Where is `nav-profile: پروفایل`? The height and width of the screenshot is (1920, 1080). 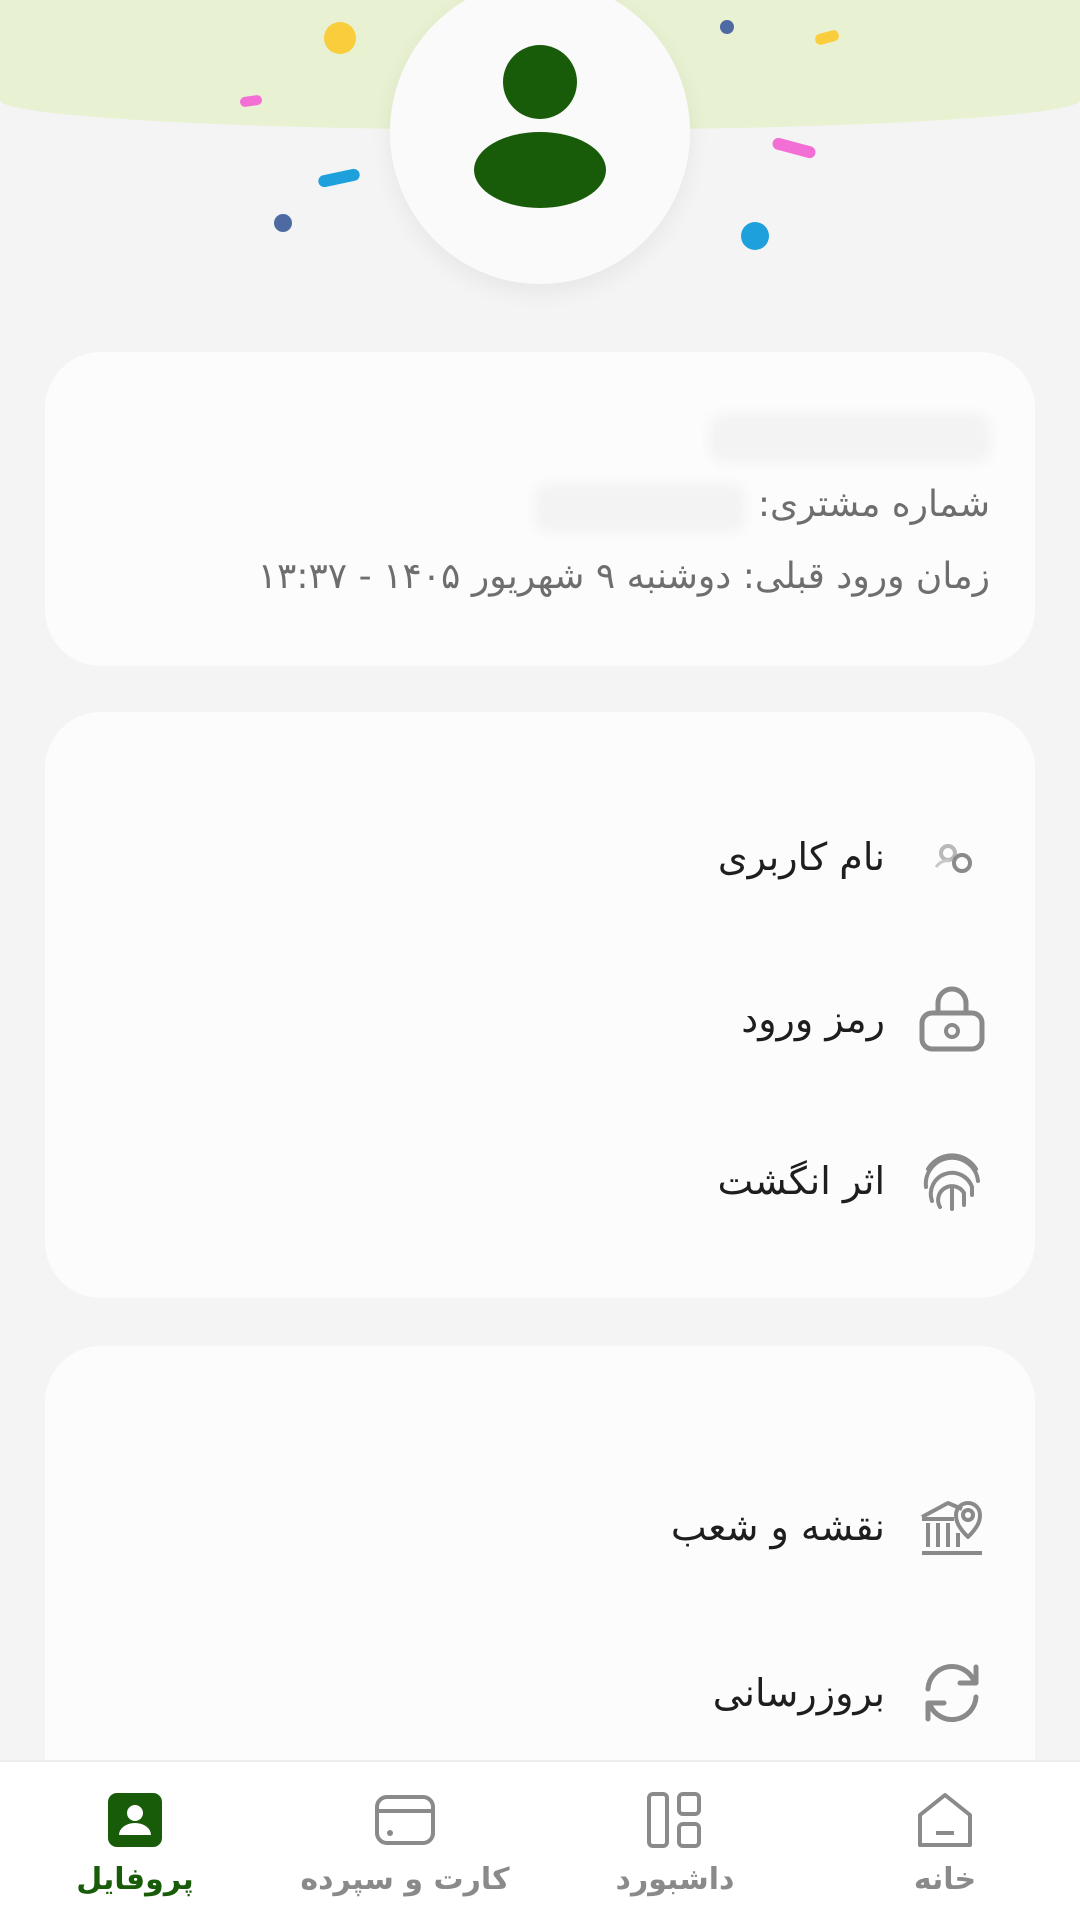 nav-profile: پروفایل is located at coordinates (135, 1848).